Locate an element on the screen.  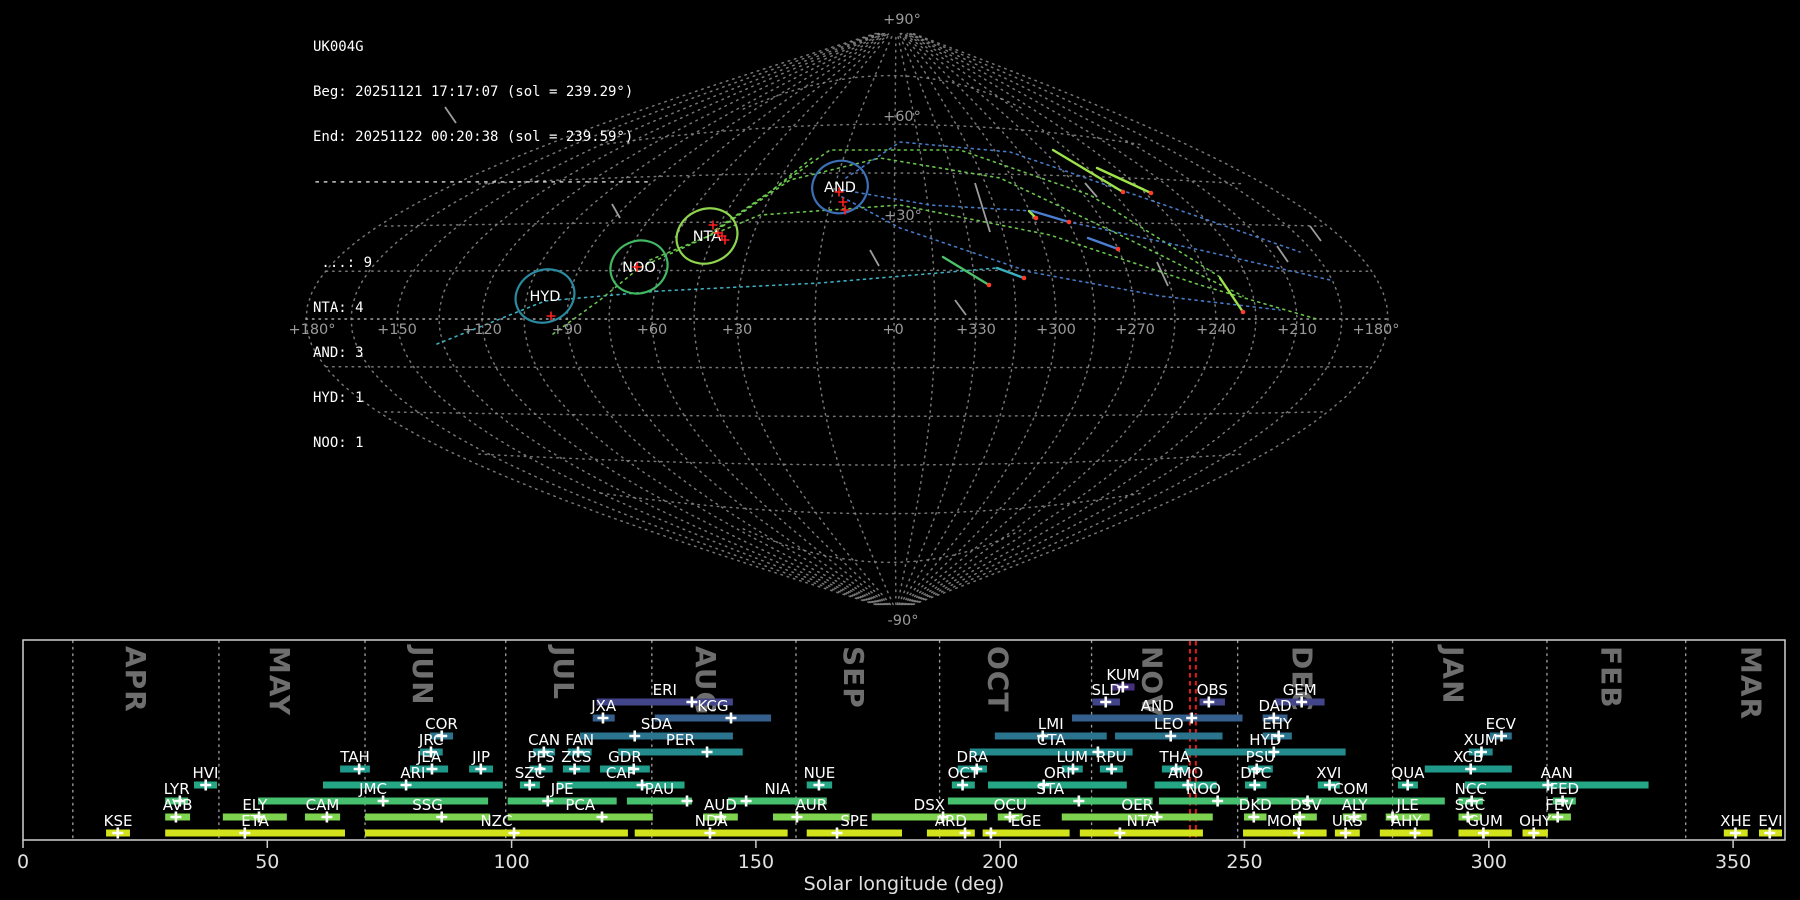
x-axis-tick-label: 100 is located at coordinates (511, 862).